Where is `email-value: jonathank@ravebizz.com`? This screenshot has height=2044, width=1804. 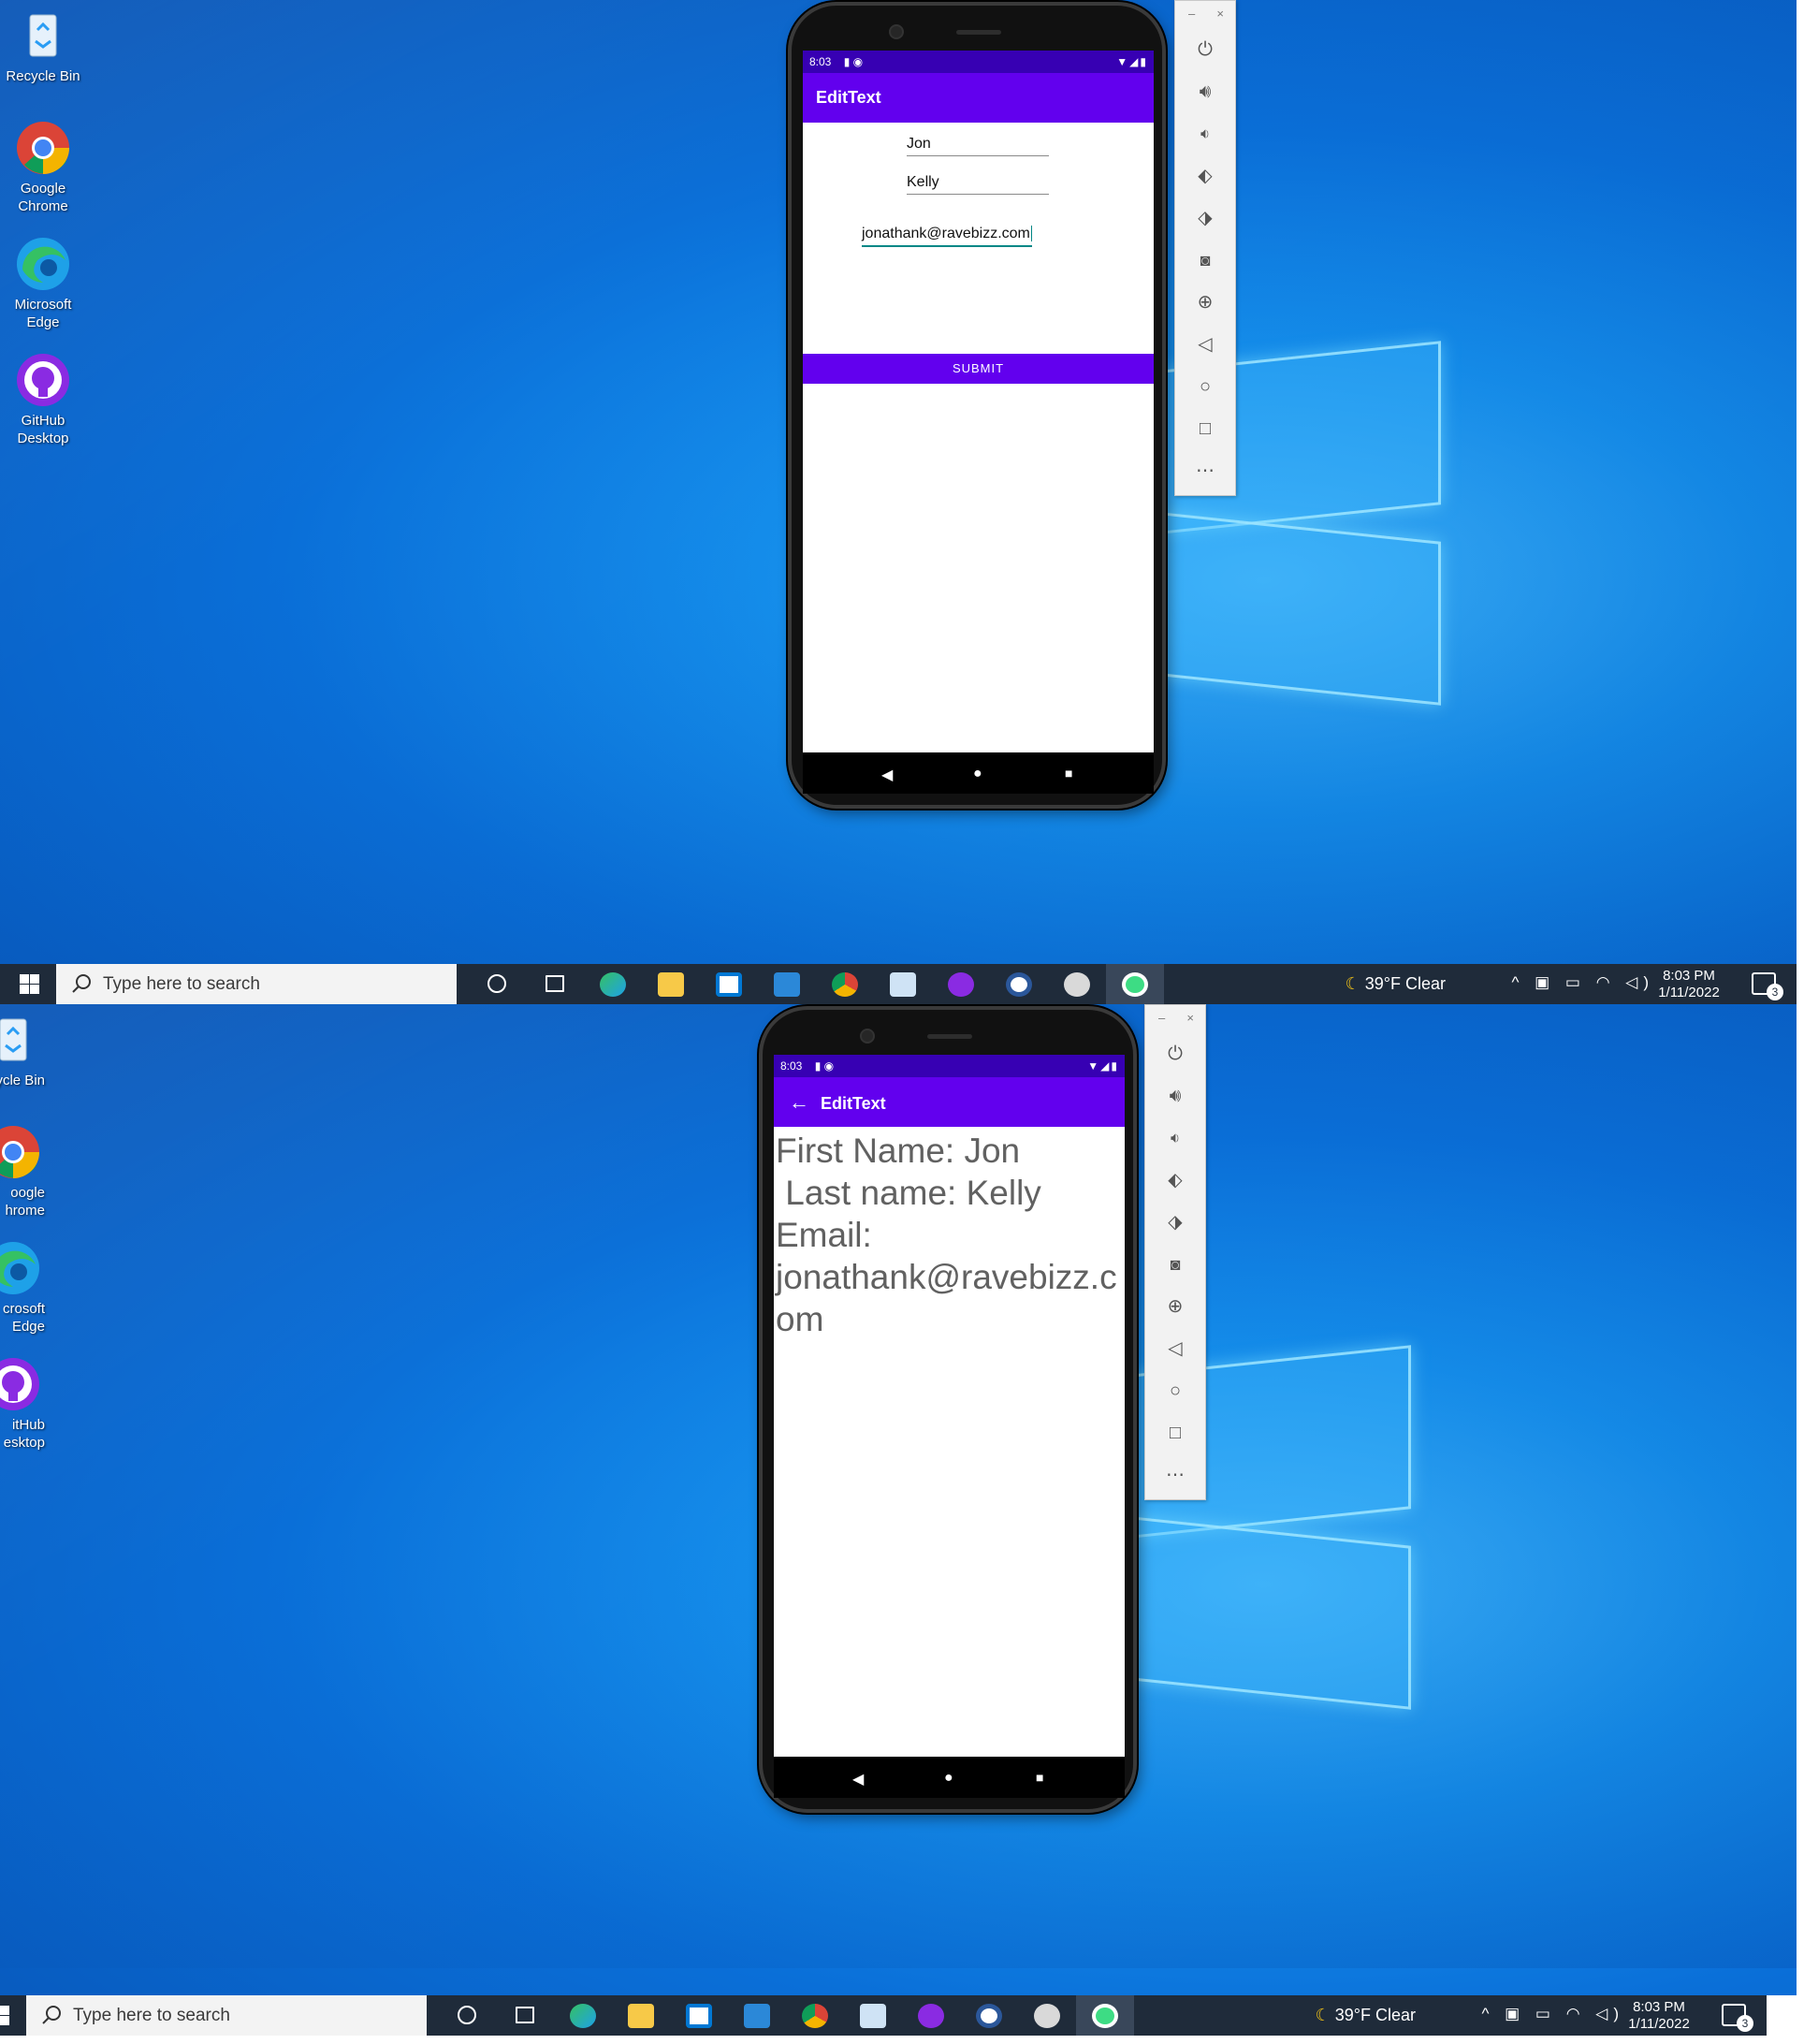 email-value: jonathank@ravebizz.com is located at coordinates (946, 234).